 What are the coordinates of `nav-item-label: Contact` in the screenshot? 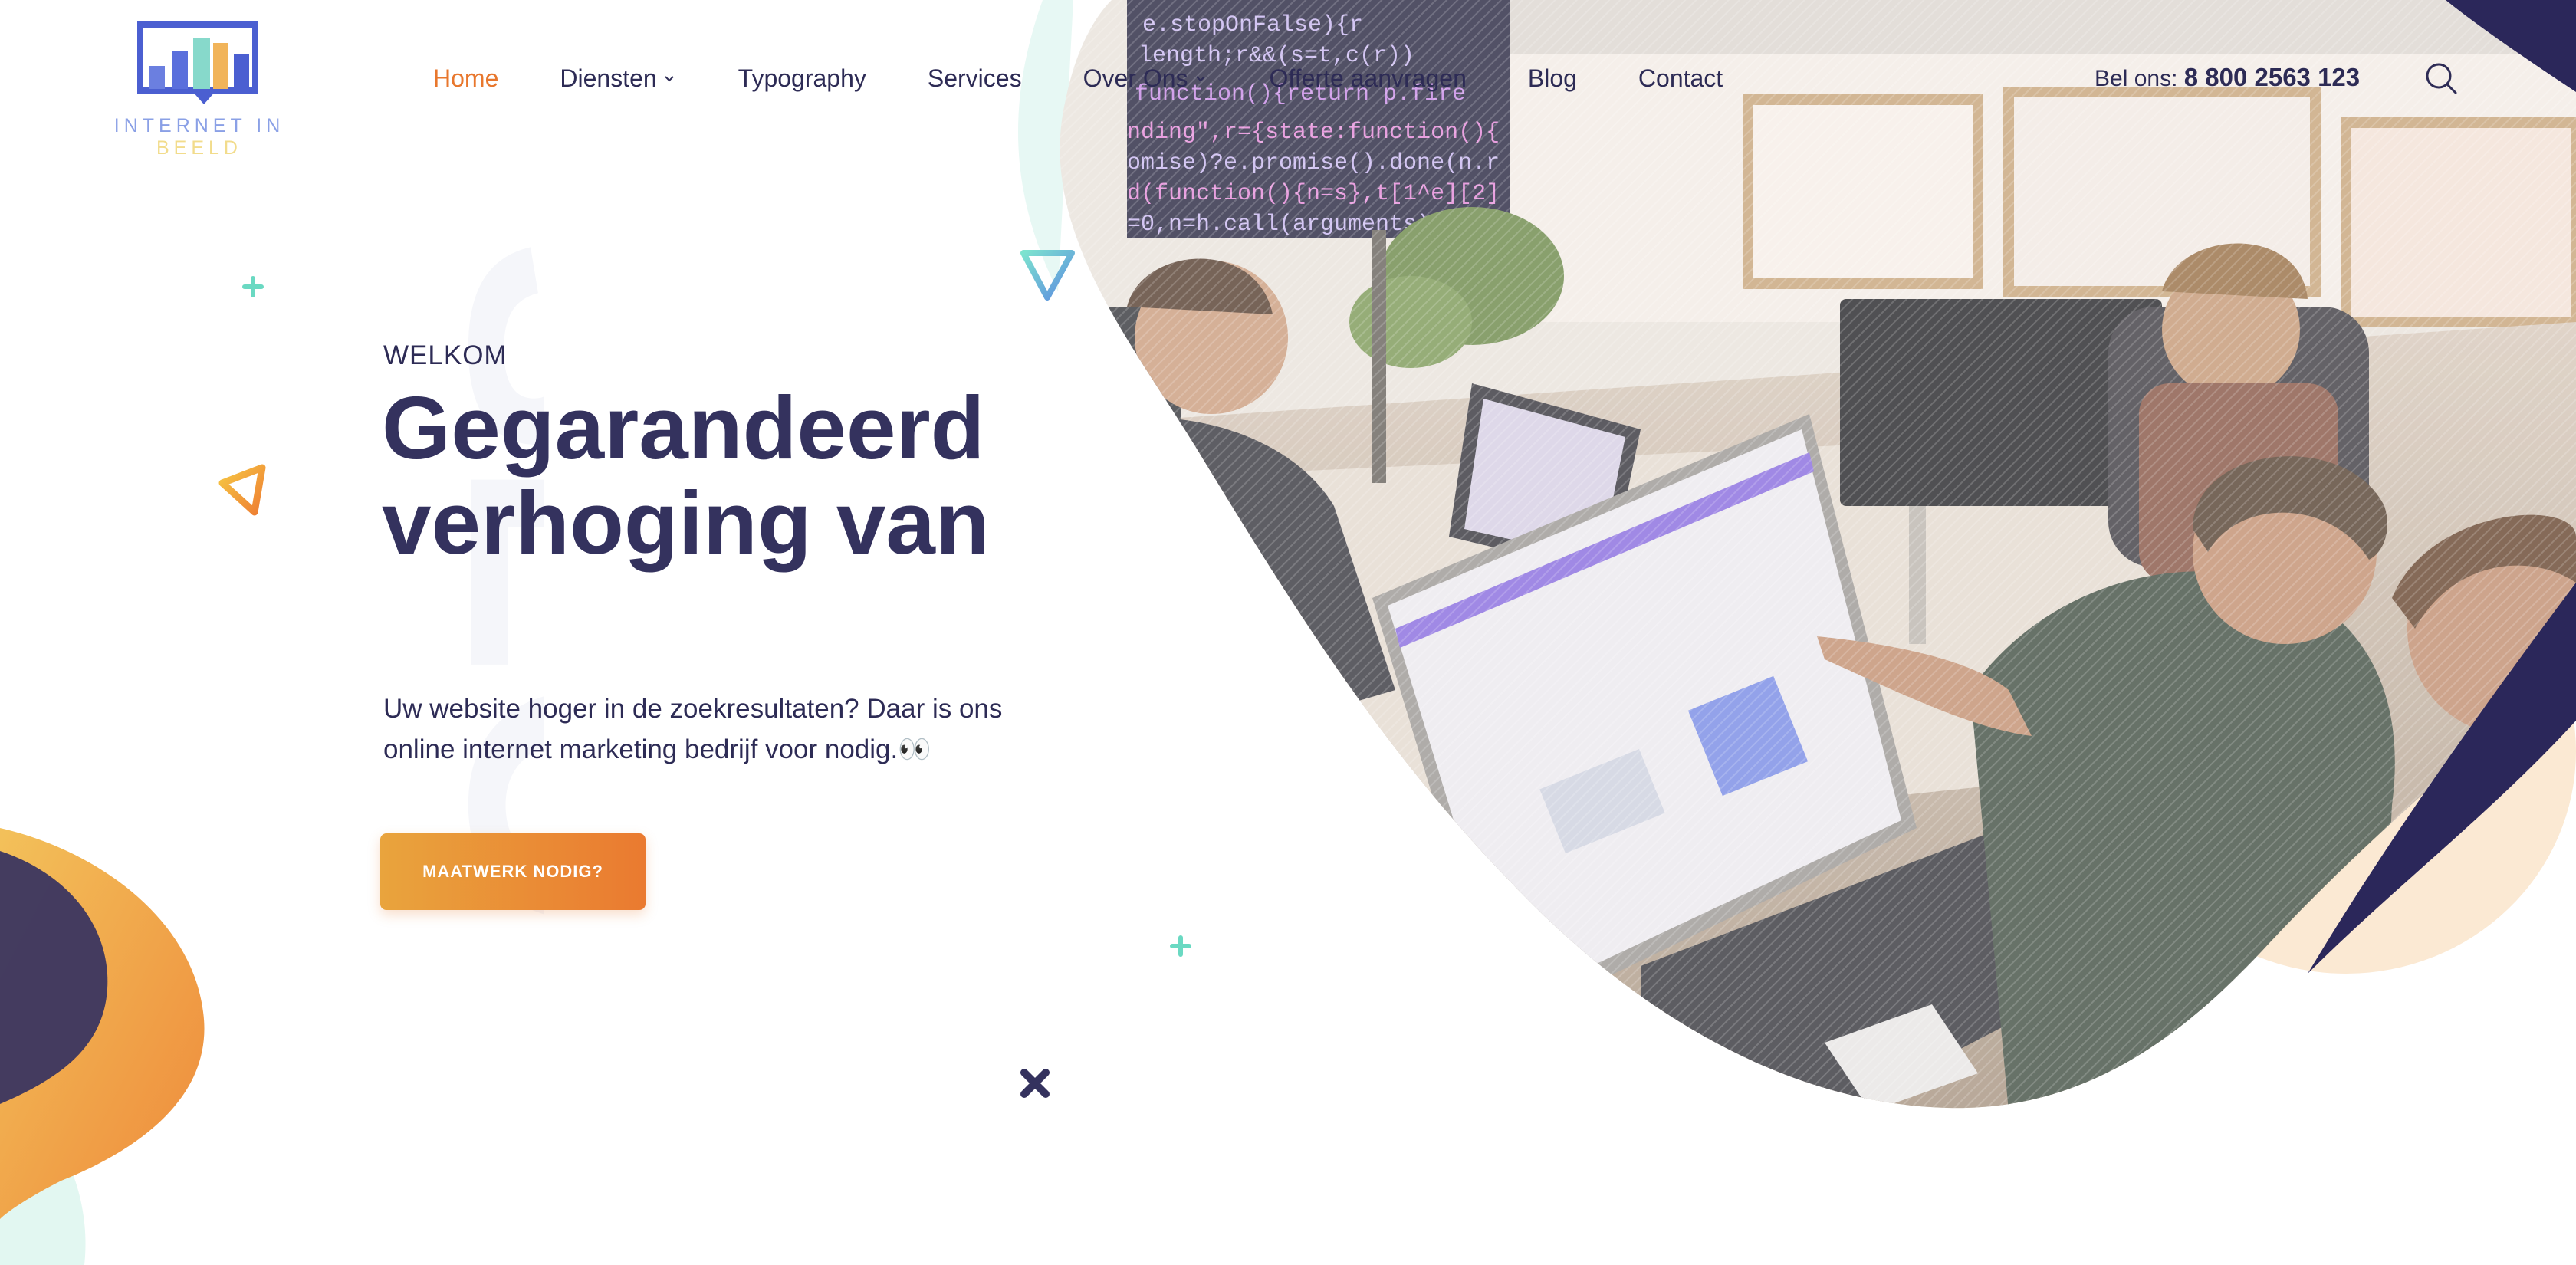 It's located at (1681, 78).